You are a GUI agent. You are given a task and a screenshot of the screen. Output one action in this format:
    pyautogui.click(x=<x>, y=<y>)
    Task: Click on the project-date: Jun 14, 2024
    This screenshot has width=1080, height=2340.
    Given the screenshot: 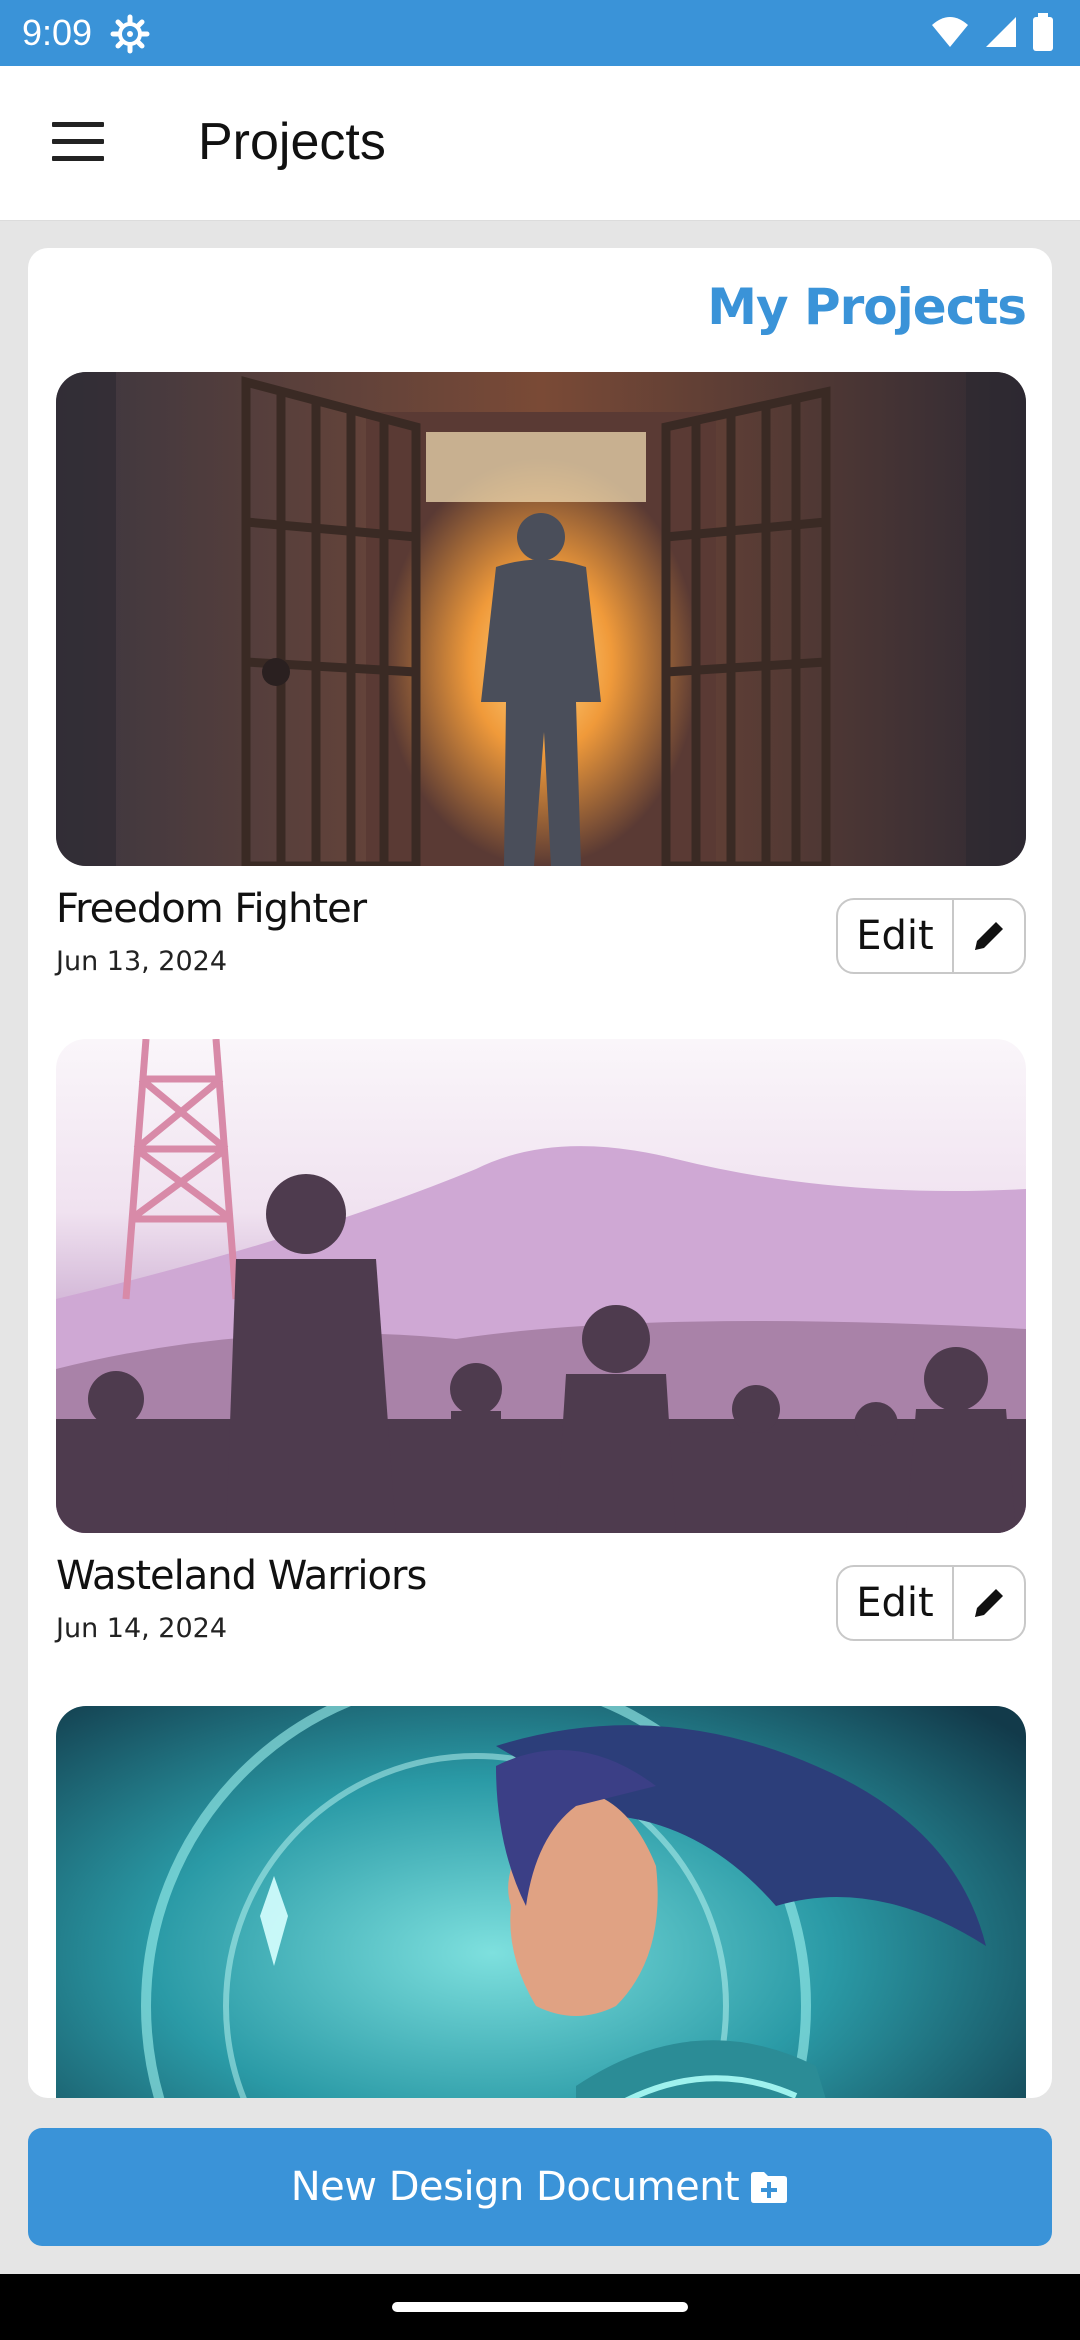 What is the action you would take?
    pyautogui.click(x=142, y=1628)
    